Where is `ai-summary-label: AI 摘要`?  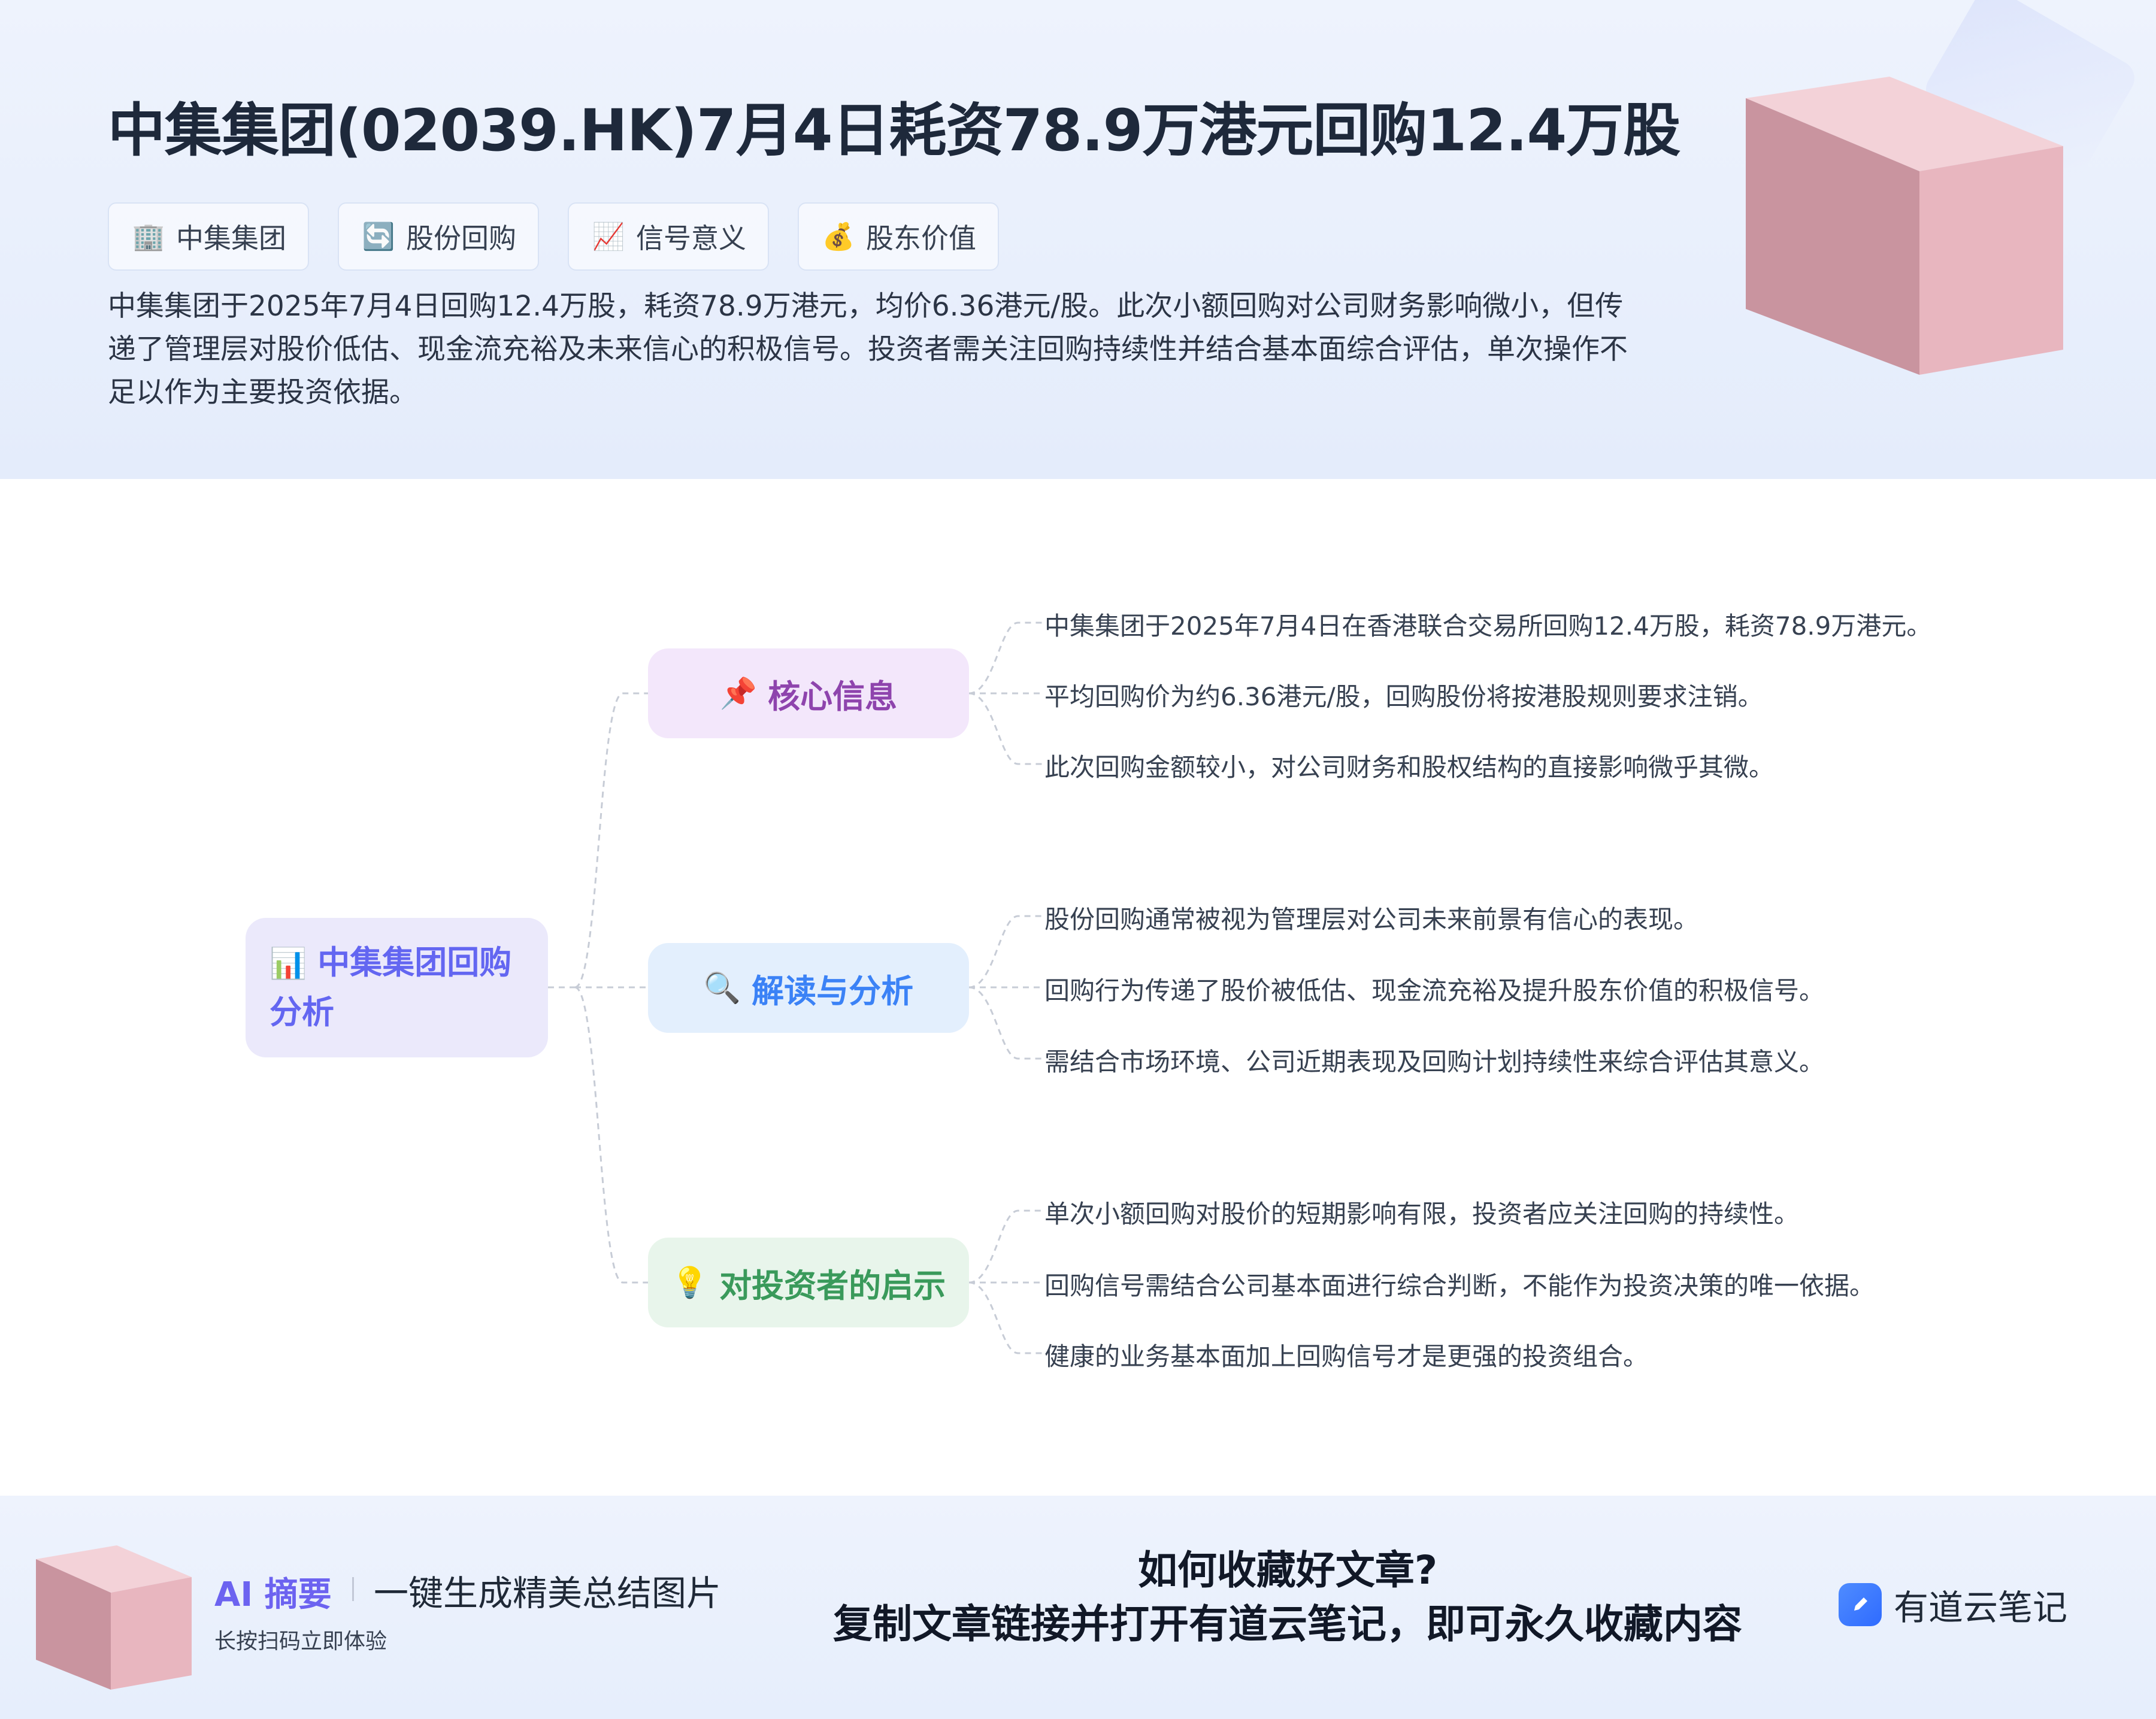 ai-summary-label: AI 摘要 is located at coordinates (273, 1595).